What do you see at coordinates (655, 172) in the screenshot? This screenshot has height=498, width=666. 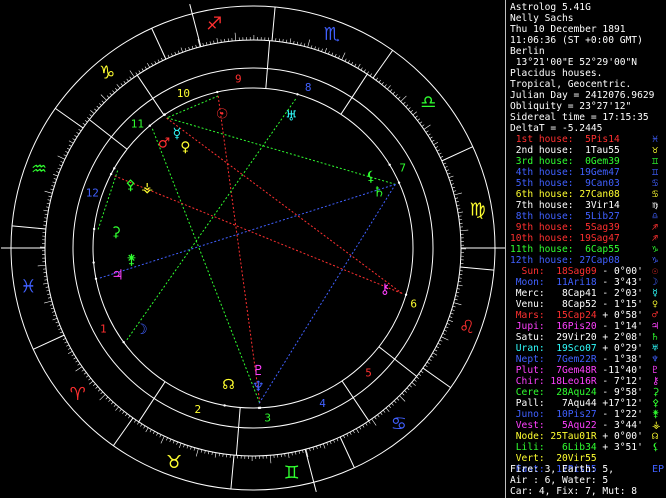 I see `house-sign-icon: ♊` at bounding box center [655, 172].